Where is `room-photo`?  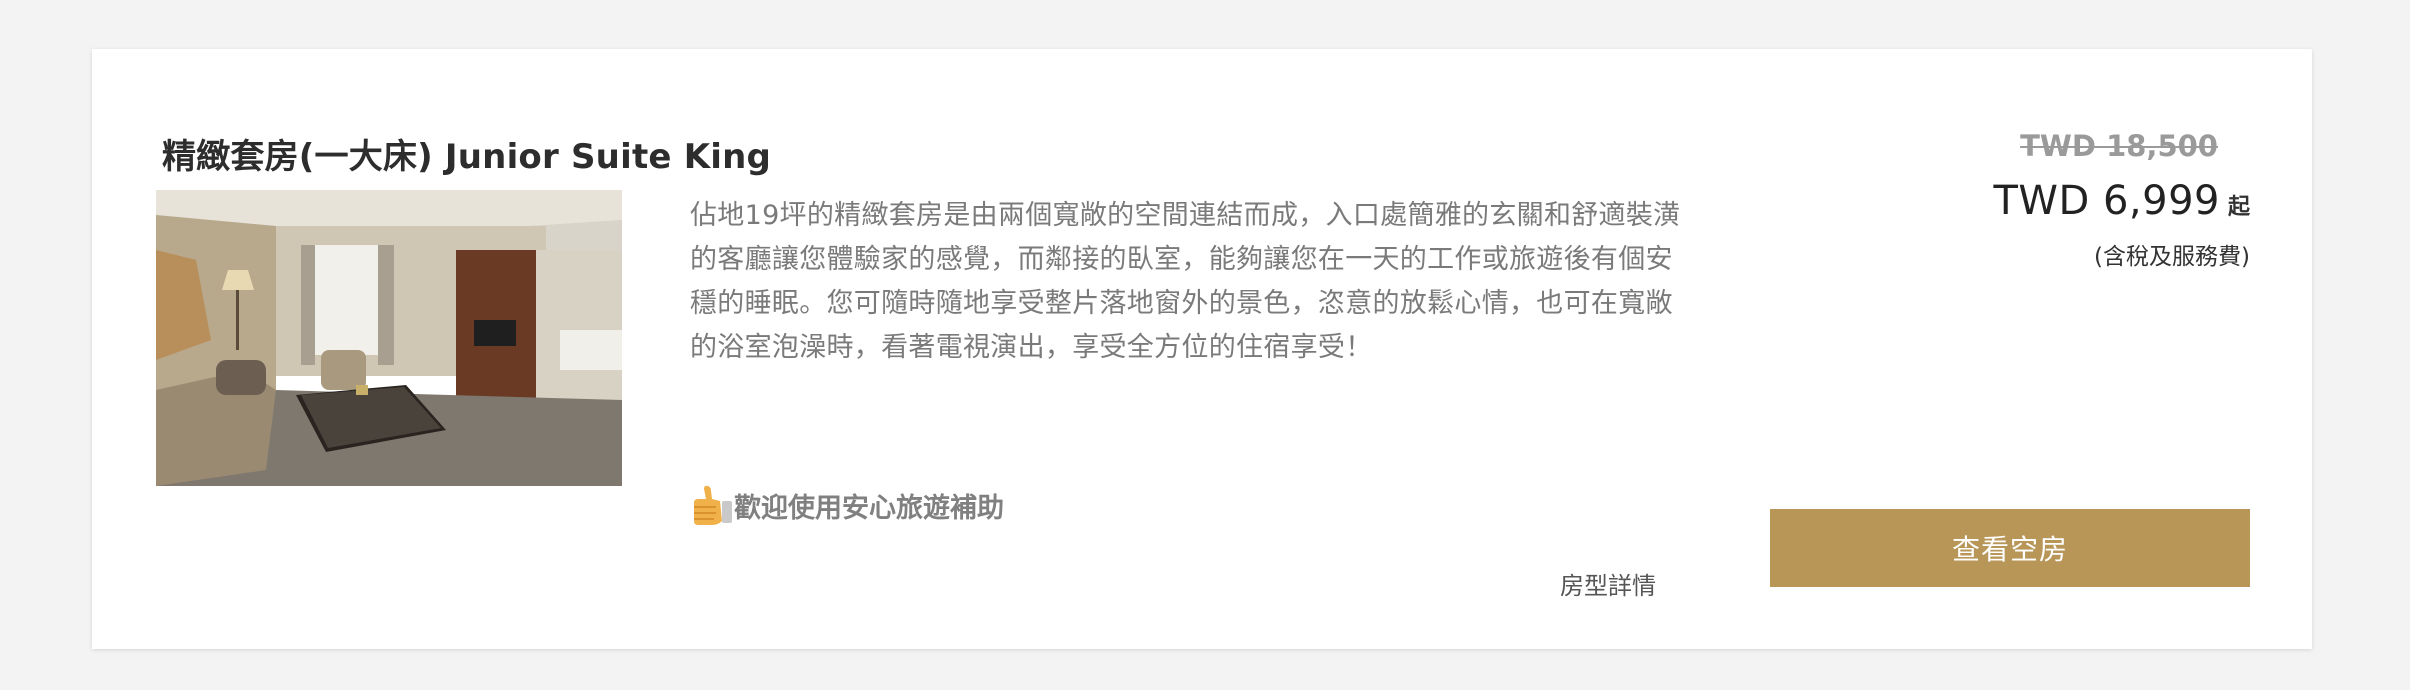 room-photo is located at coordinates (389, 338).